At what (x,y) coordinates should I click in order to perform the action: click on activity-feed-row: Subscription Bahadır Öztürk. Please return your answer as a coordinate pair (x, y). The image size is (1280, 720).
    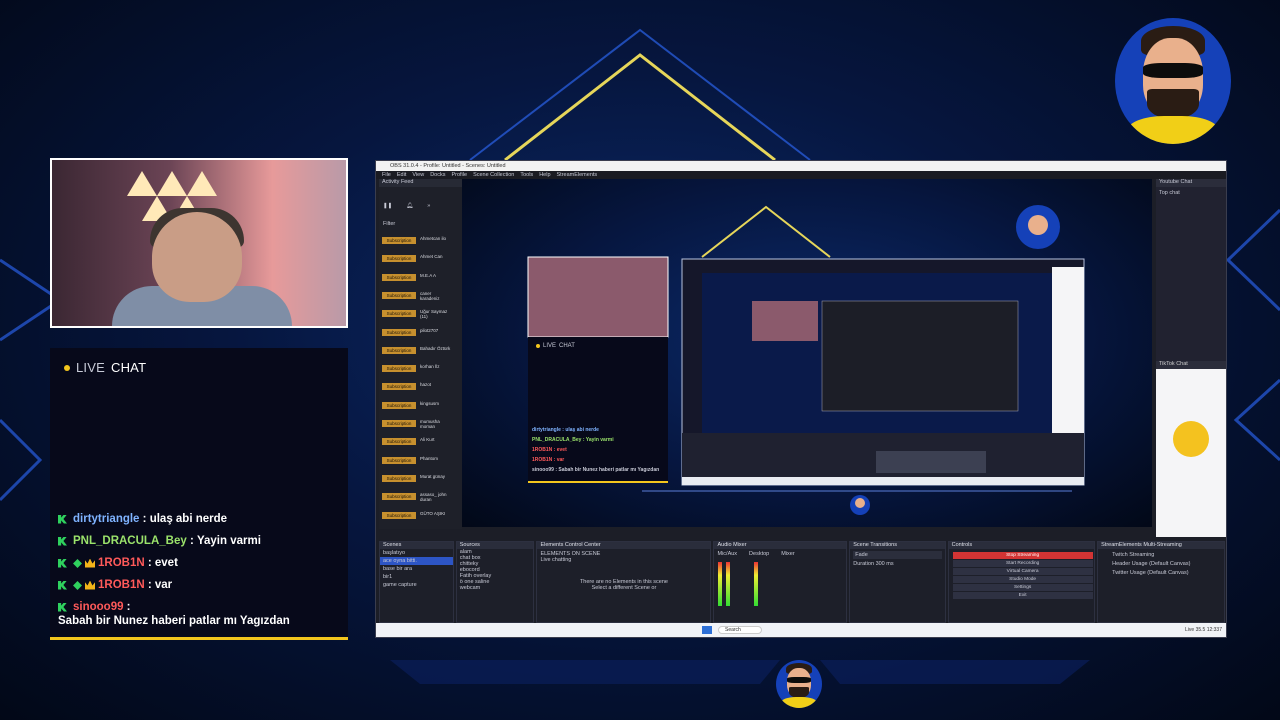
    Looking at the image, I should click on (420, 350).